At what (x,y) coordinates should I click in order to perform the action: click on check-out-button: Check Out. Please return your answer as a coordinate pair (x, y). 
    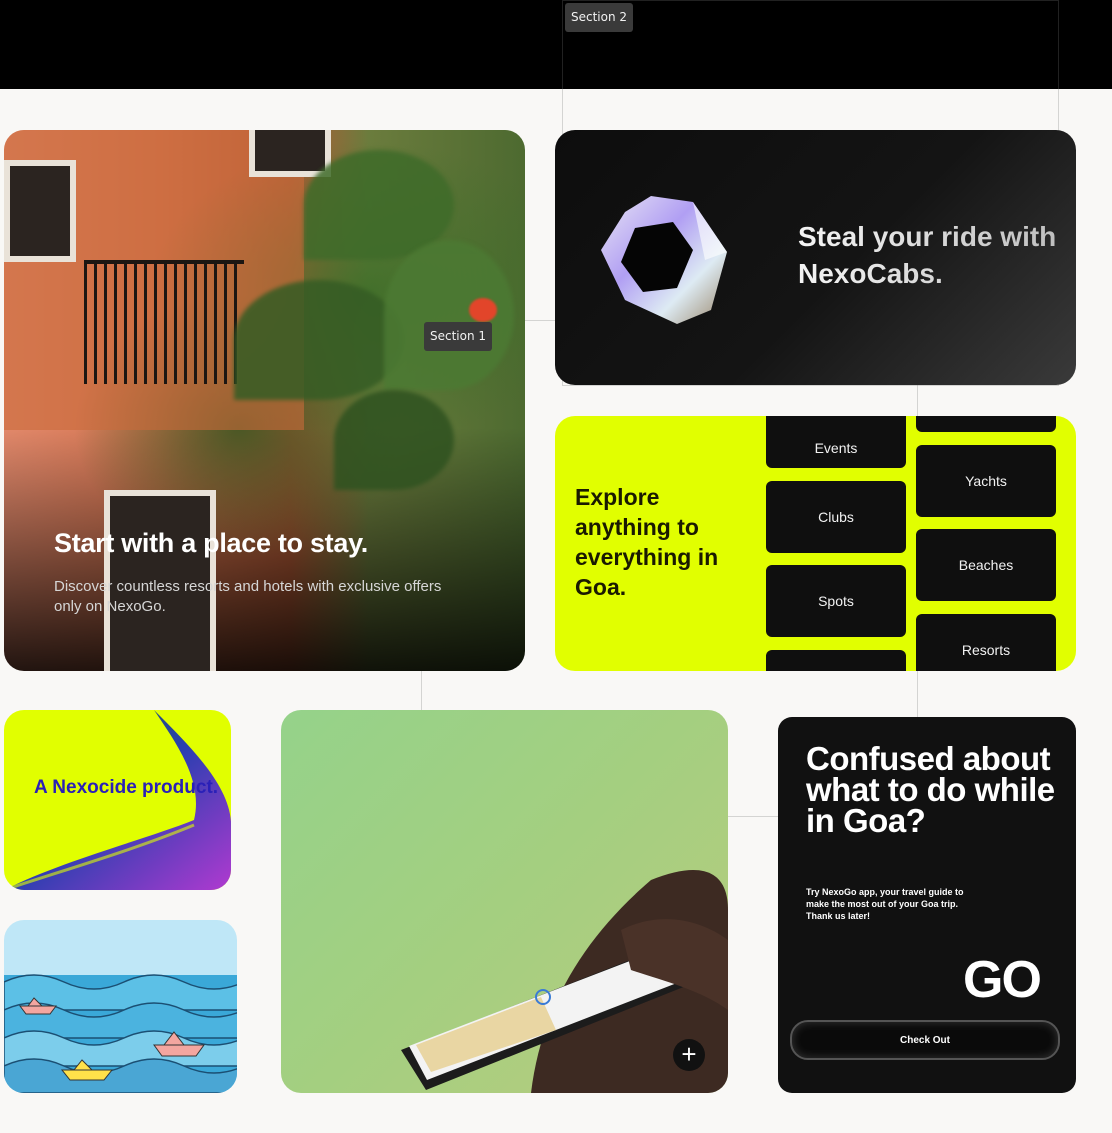
    Looking at the image, I should click on (925, 1040).